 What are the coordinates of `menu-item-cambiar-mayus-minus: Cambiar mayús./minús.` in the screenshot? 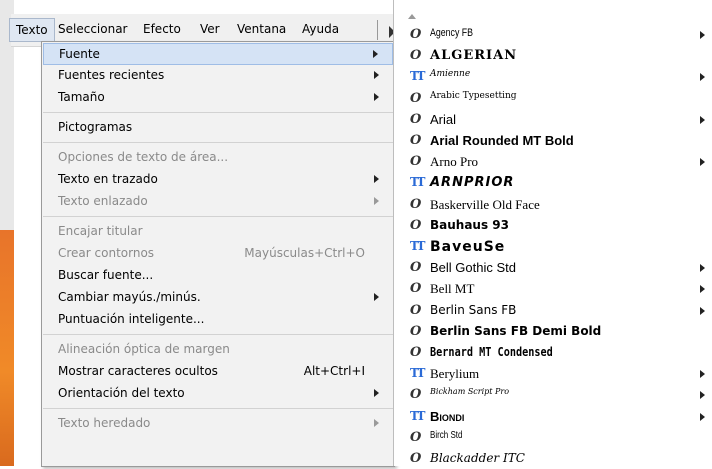 It's located at (218, 298).